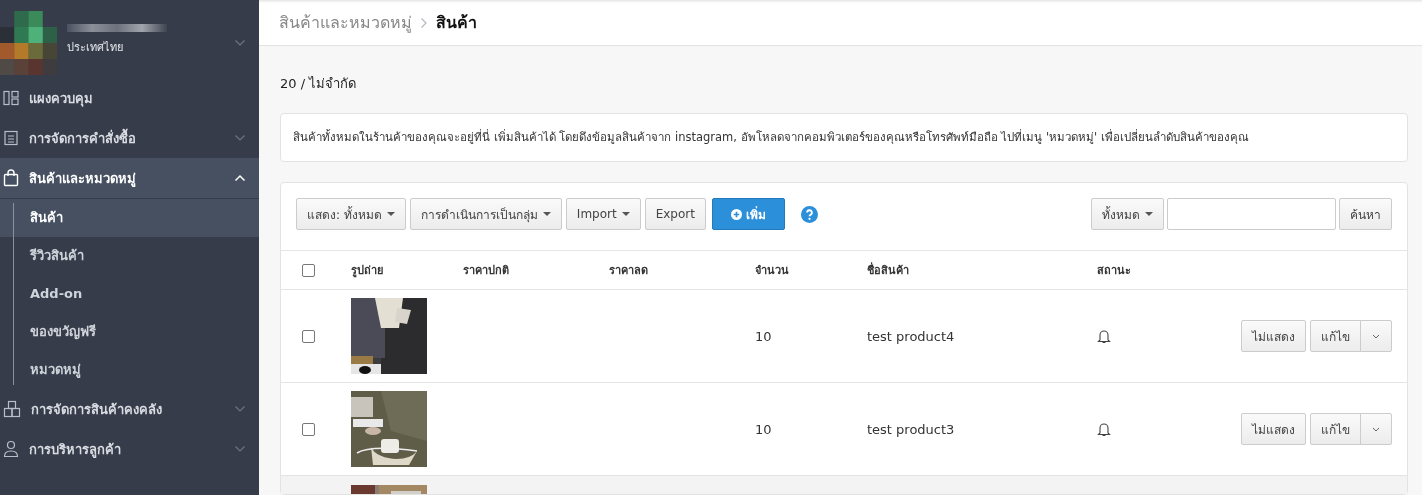 This screenshot has width=1422, height=495. What do you see at coordinates (129, 256) in the screenshot?
I see `sidebar-subitem: รีวิวสินค้า` at bounding box center [129, 256].